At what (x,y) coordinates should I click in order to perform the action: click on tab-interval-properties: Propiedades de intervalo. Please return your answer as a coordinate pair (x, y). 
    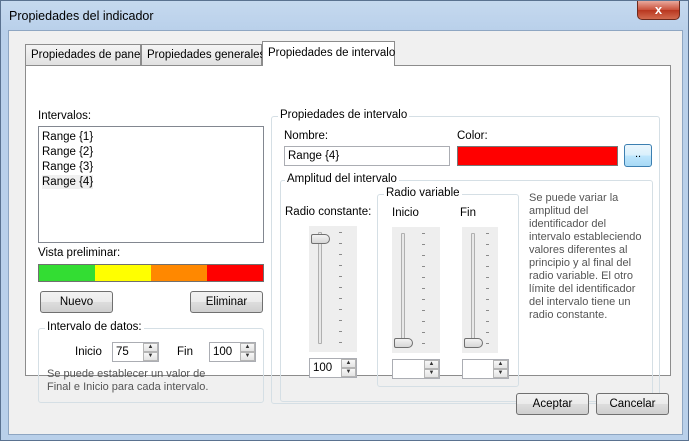
    Looking at the image, I should click on (328, 53).